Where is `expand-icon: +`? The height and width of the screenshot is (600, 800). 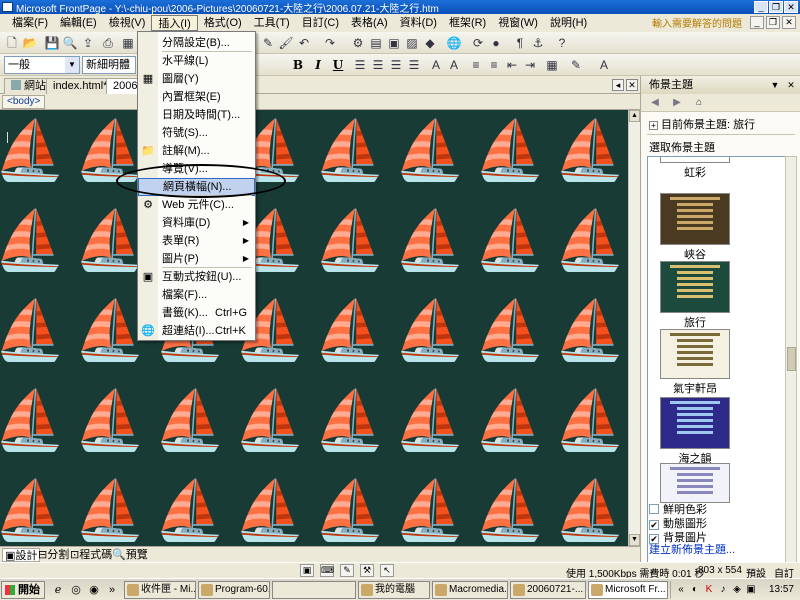 expand-icon: + is located at coordinates (653, 125).